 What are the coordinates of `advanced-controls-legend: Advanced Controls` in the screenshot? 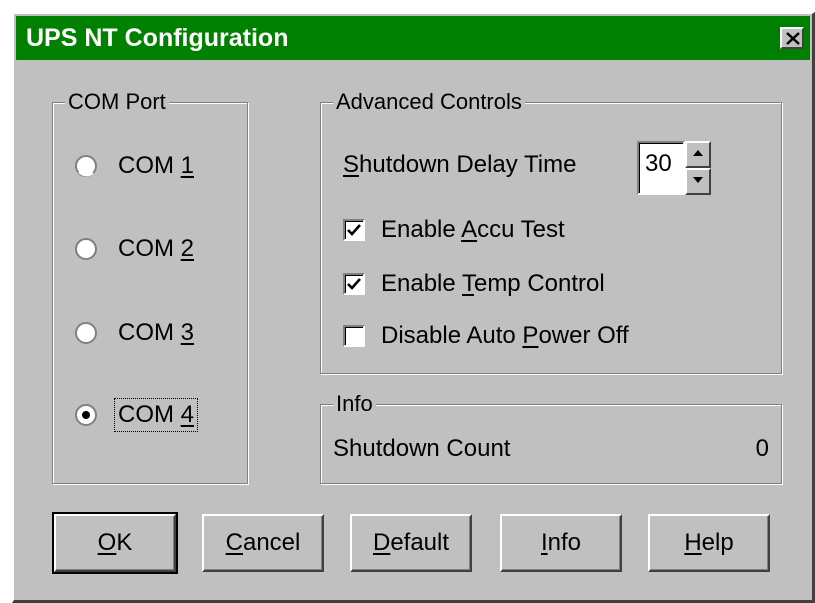 It's located at (429, 102).